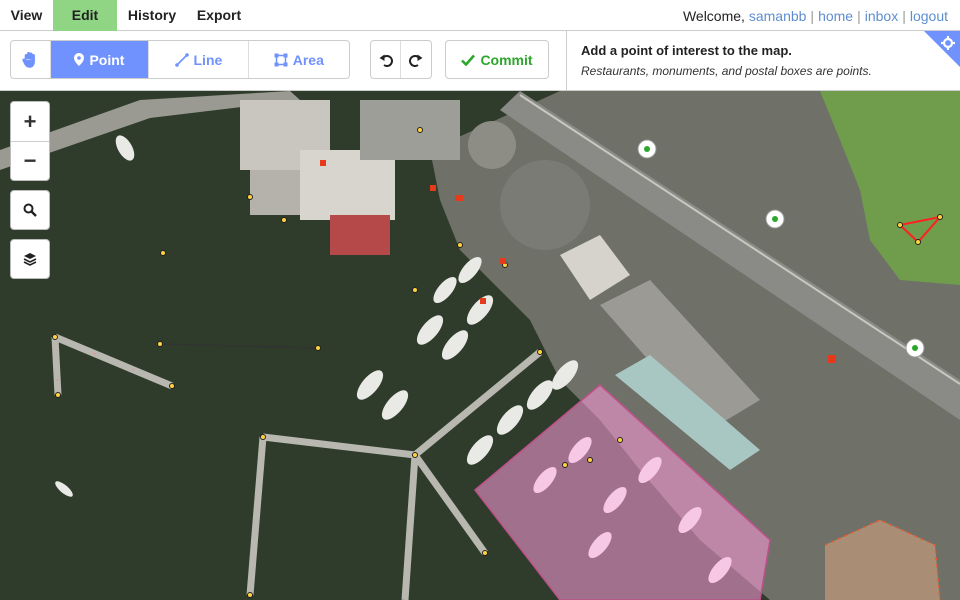 This screenshot has height=600, width=960. I want to click on point-label: Point, so click(107, 59).